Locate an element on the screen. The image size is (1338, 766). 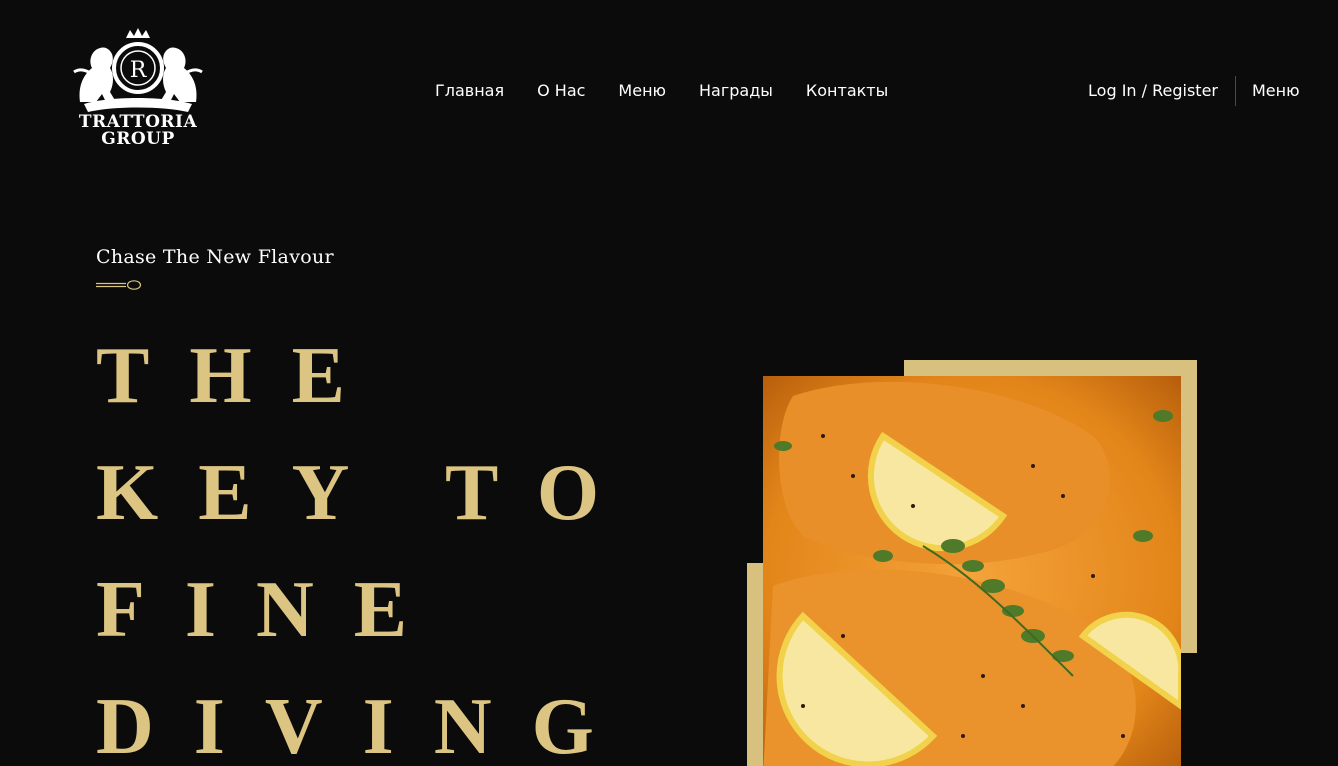
nav-item-awards: Награды is located at coordinates (736, 91).